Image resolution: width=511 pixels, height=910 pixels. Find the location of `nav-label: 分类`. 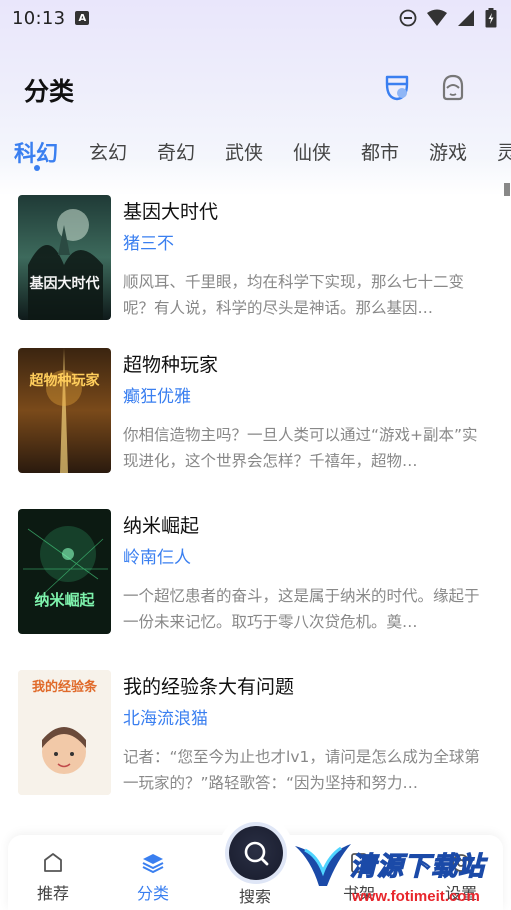

nav-label: 分类 is located at coordinates (152, 893).